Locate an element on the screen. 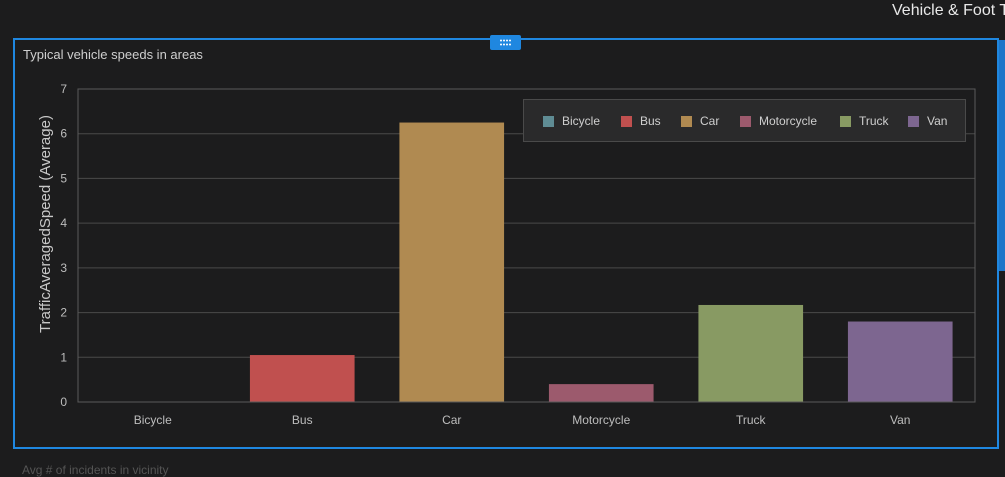 The image size is (1005, 477). x-tick-label: Motorcycle is located at coordinates (601, 420).